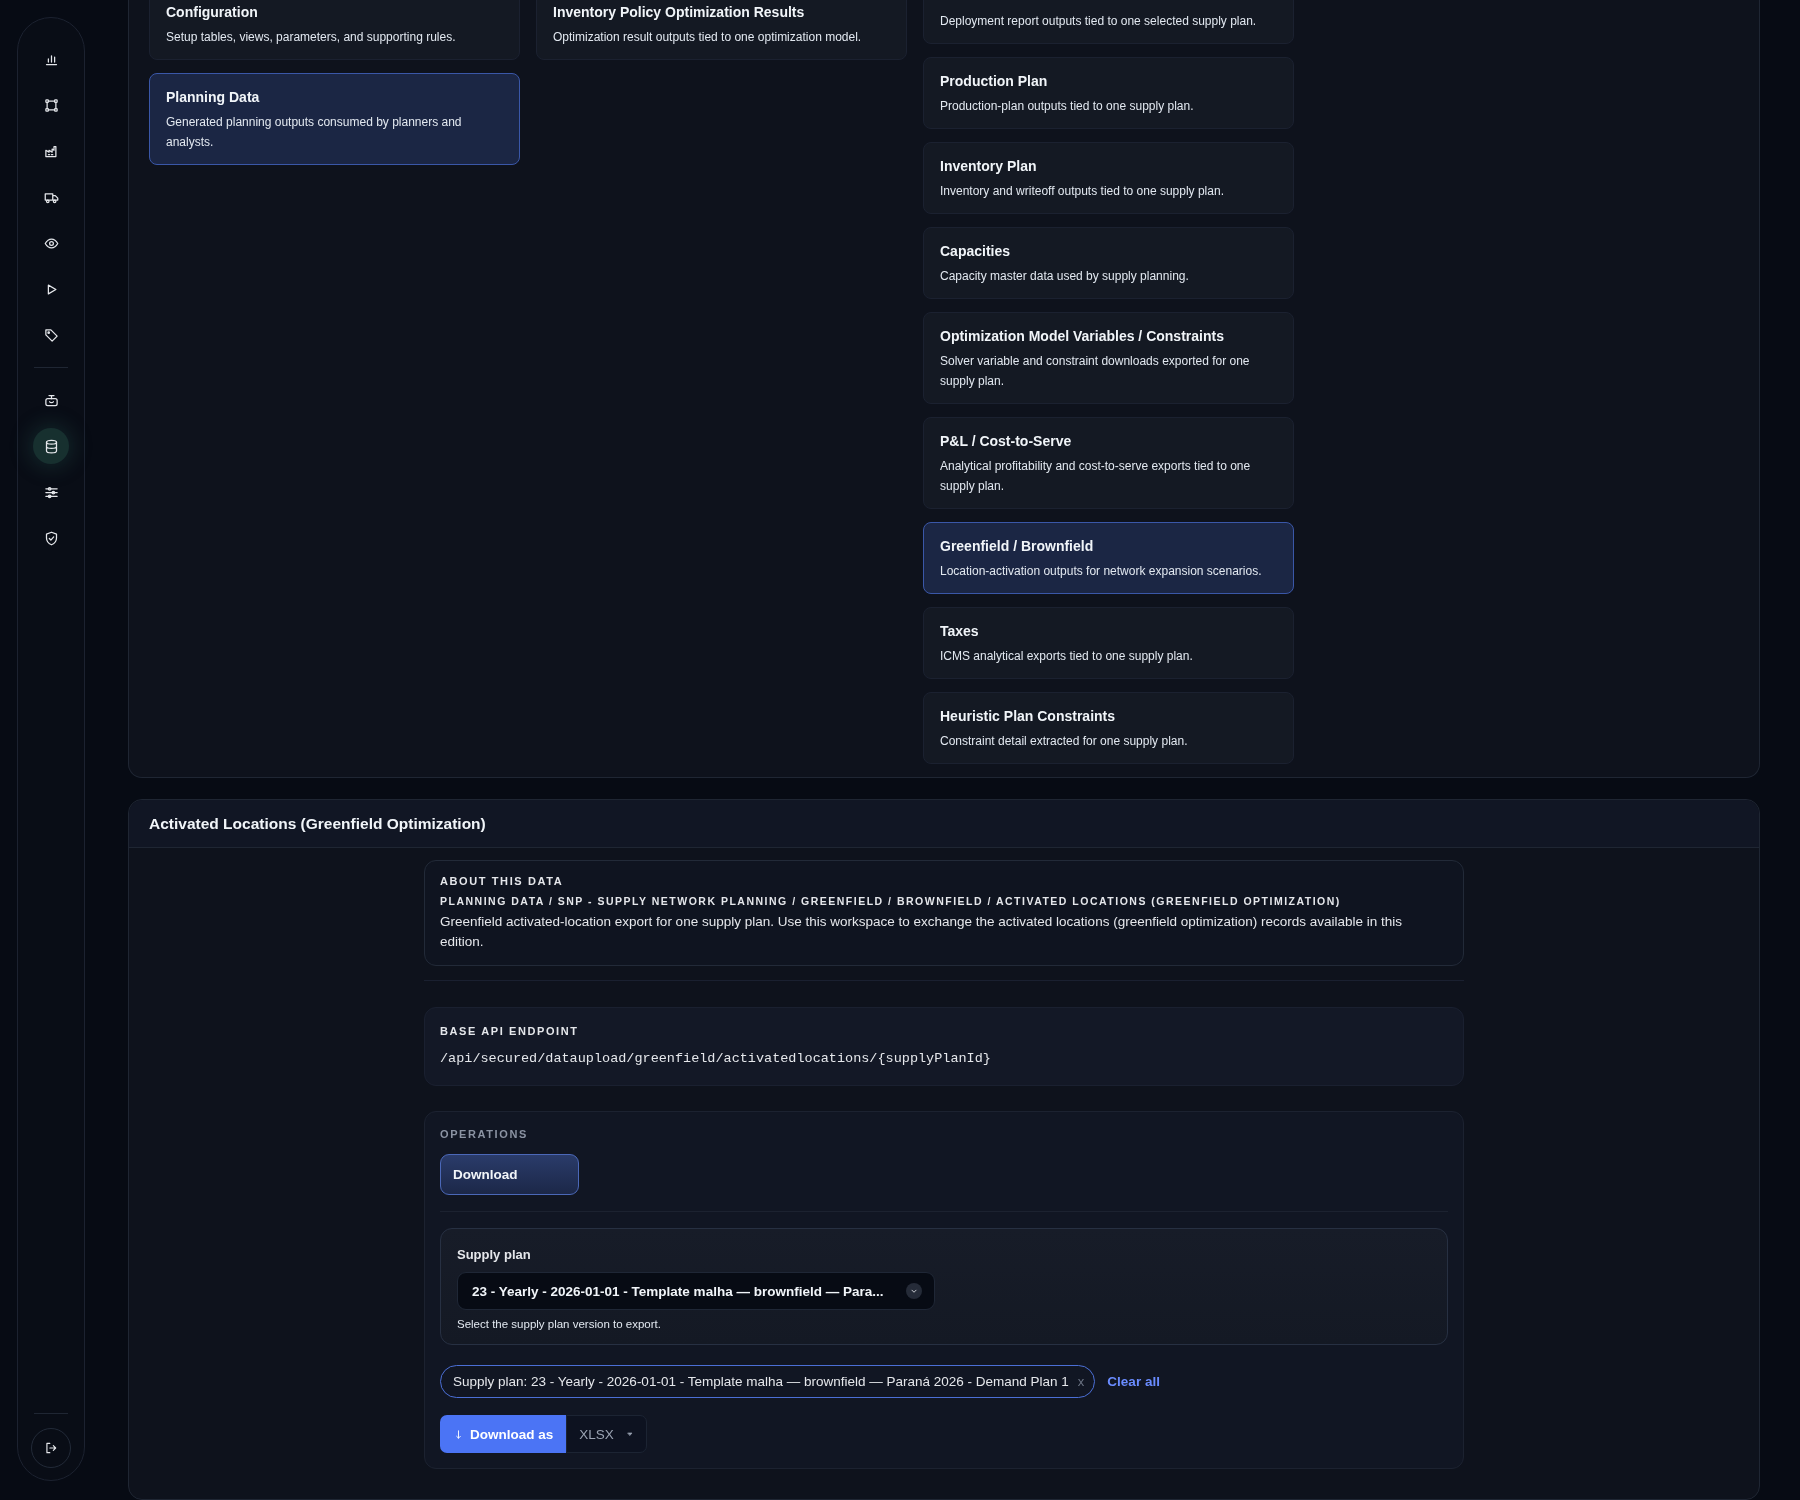 The width and height of the screenshot is (1800, 1500). I want to click on card-description: Deployment report outputs tied to one selected supply plan., so click(1099, 21).